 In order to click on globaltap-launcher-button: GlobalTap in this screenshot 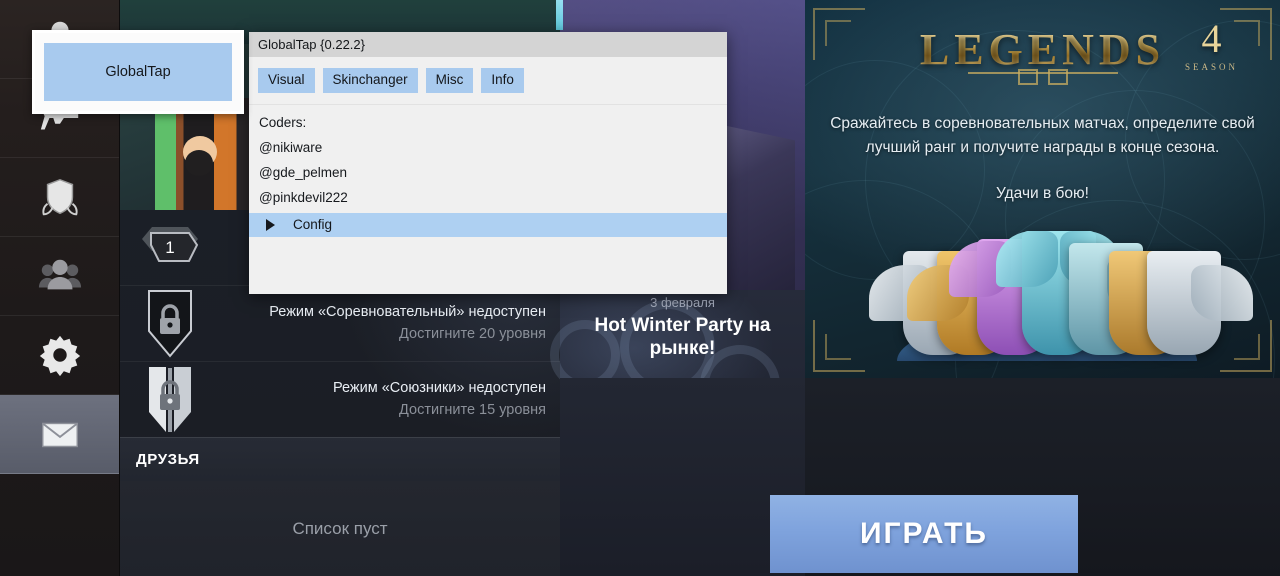, I will do `click(138, 72)`.